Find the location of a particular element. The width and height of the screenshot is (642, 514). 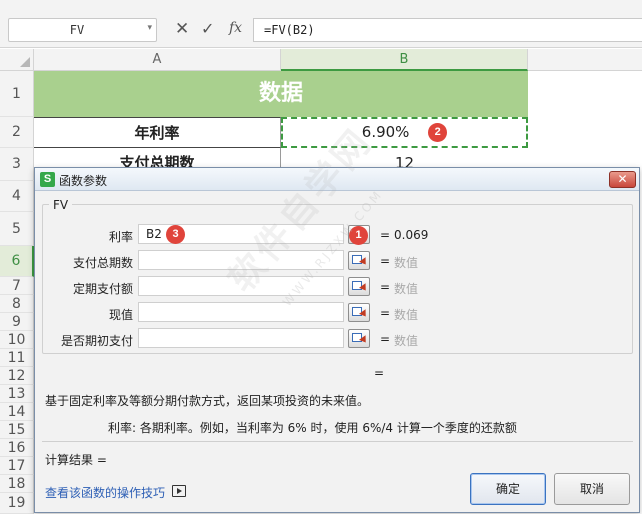

row-header-15: 15 is located at coordinates (17, 430).